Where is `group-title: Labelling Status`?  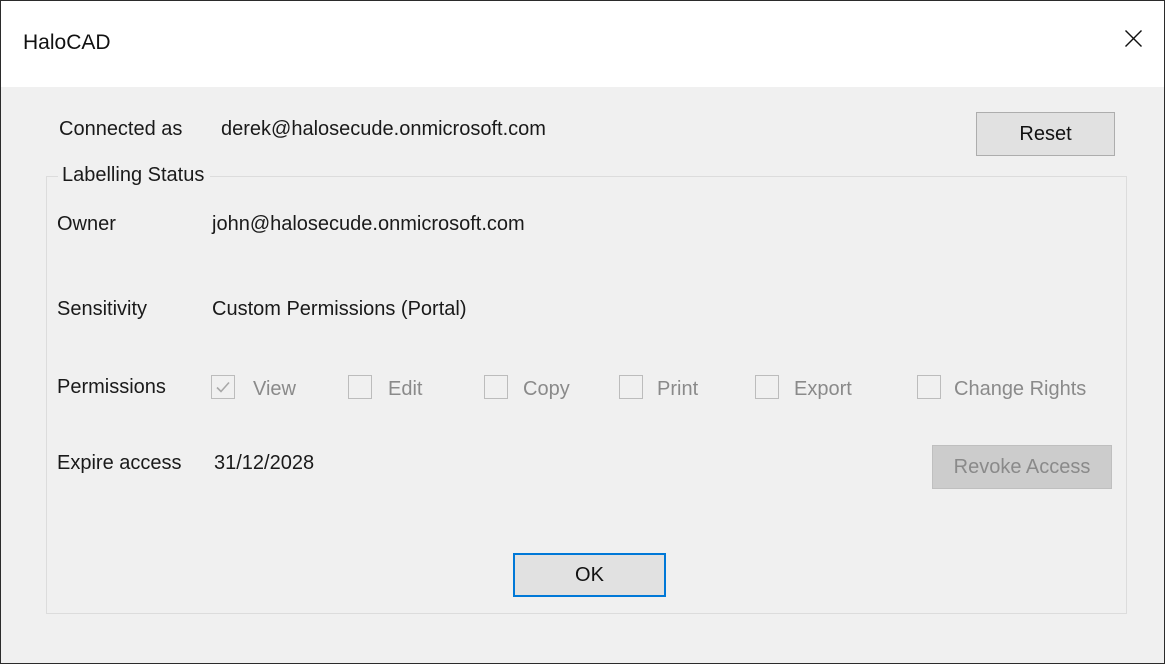
group-title: Labelling Status is located at coordinates (134, 175).